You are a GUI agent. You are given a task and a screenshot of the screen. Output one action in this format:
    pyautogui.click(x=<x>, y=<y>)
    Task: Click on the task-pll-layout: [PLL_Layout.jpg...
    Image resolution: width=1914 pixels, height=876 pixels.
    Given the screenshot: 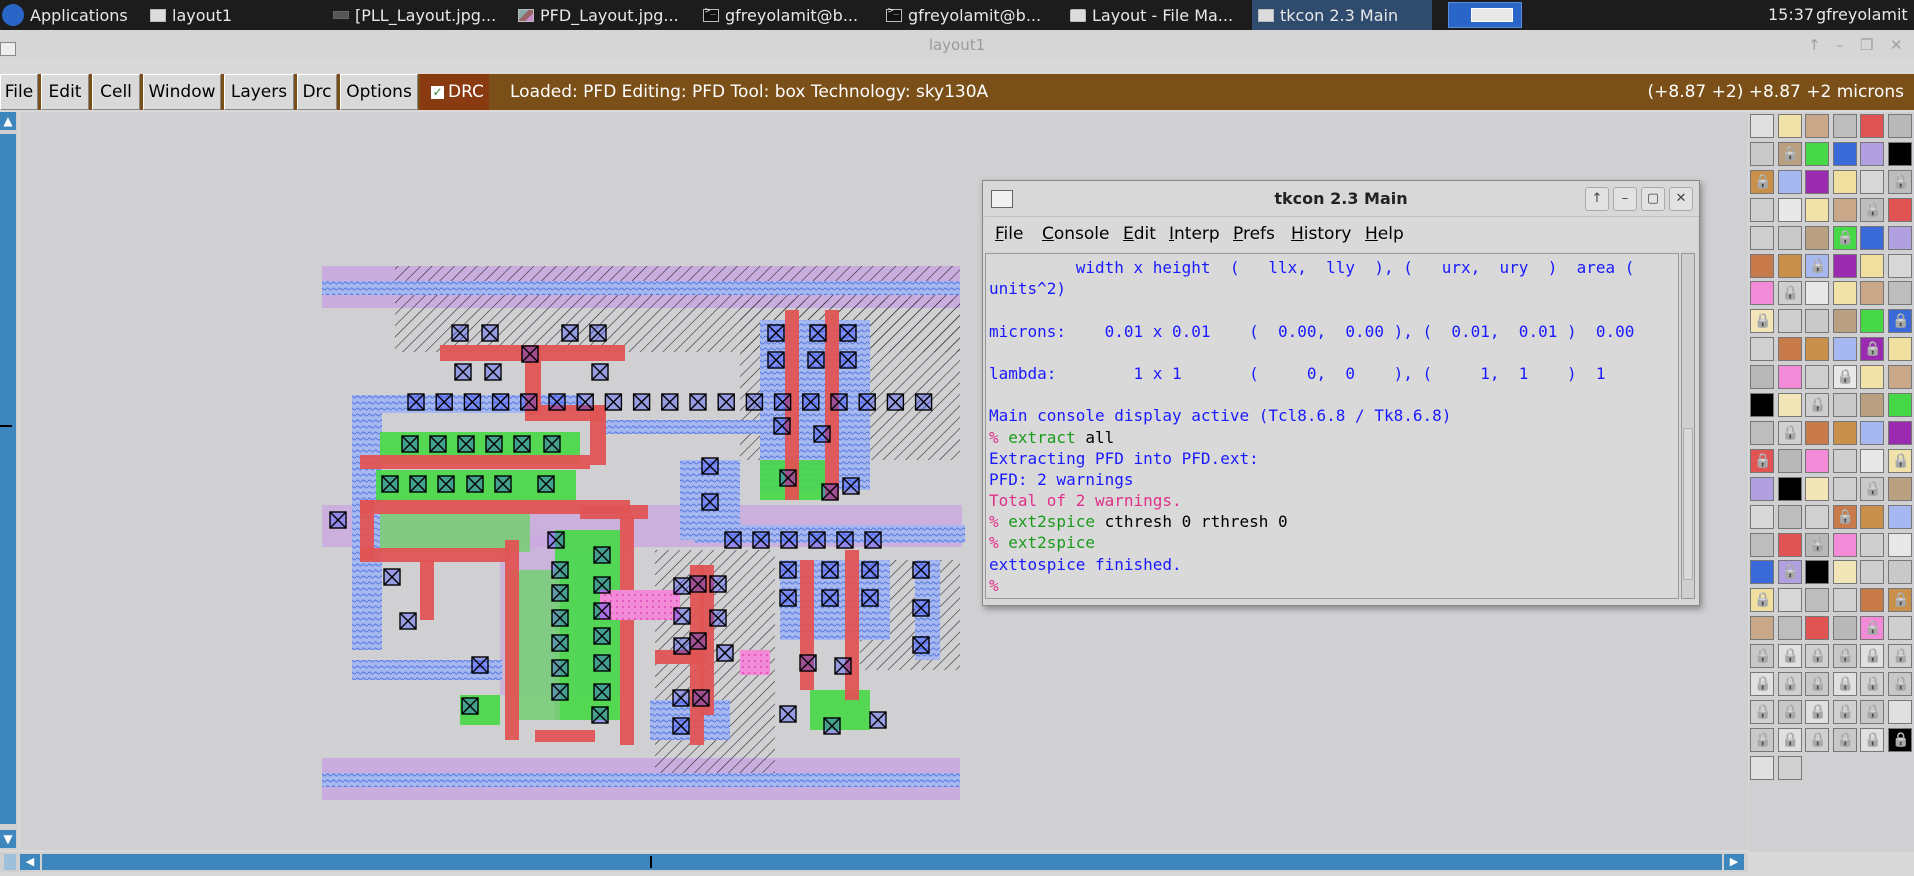 What is the action you would take?
    pyautogui.click(x=423, y=15)
    